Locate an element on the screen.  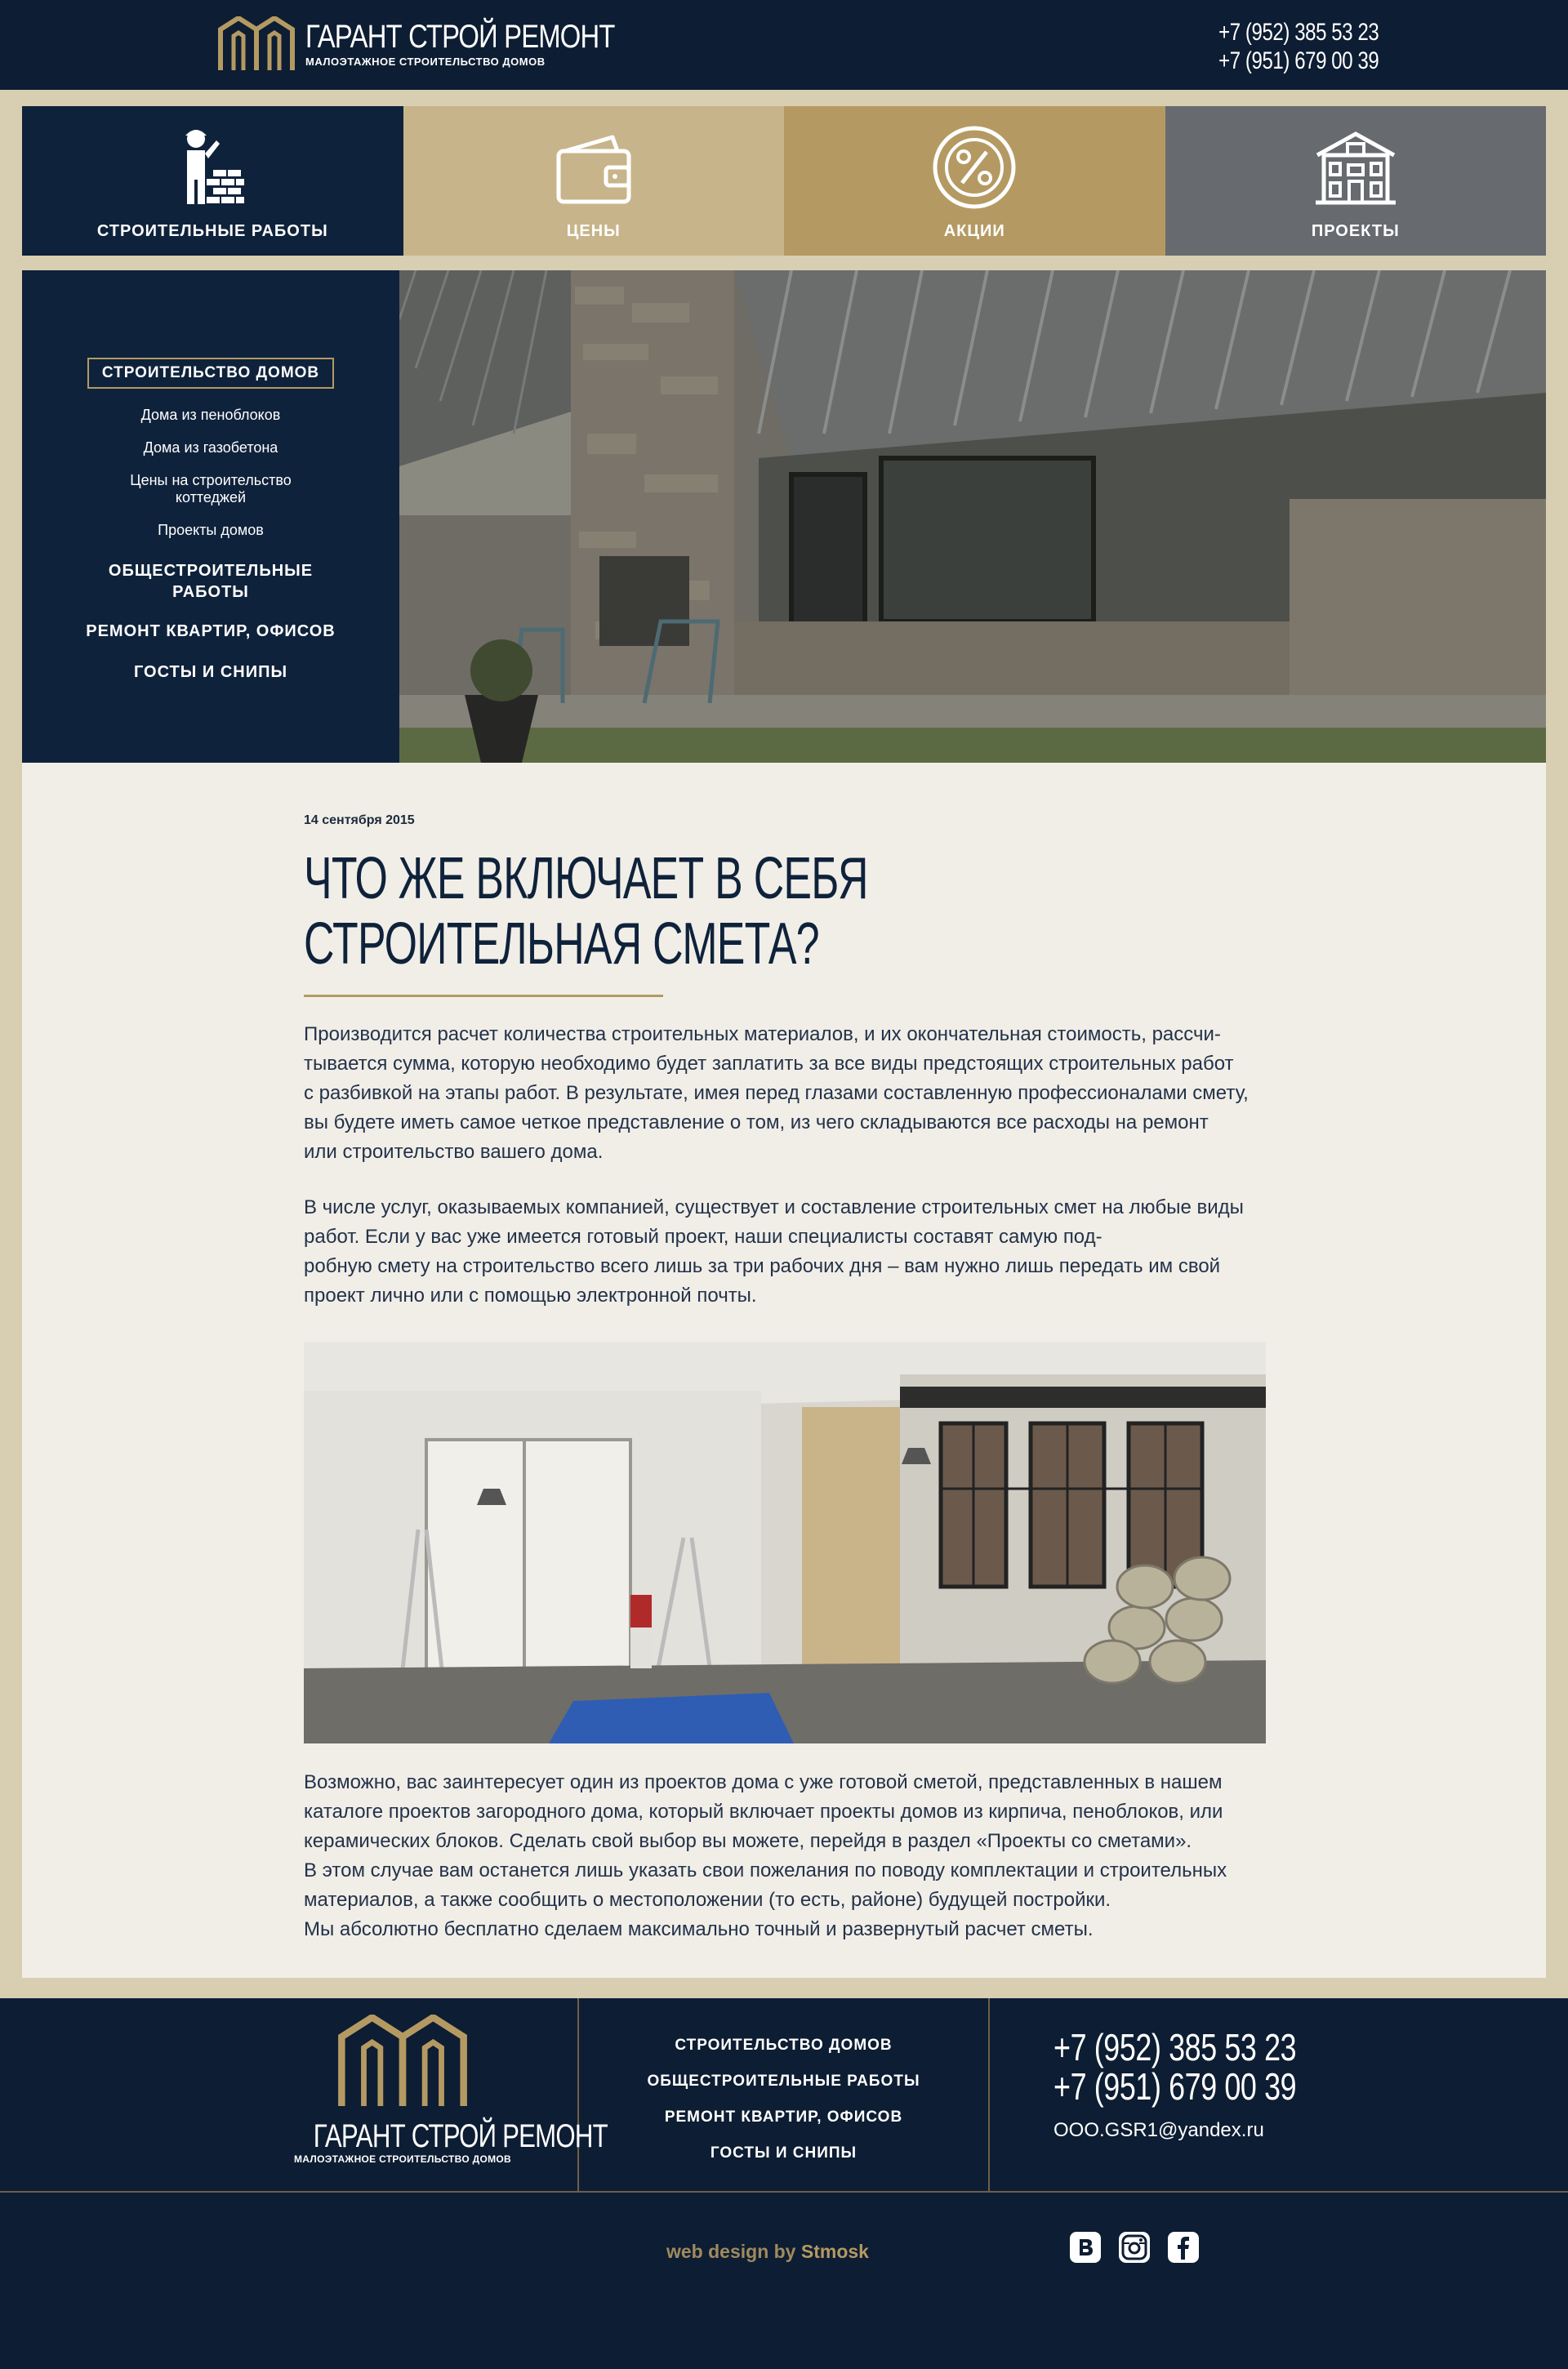
design-credit: web design by Stmosk is located at coordinates (767, 2252).